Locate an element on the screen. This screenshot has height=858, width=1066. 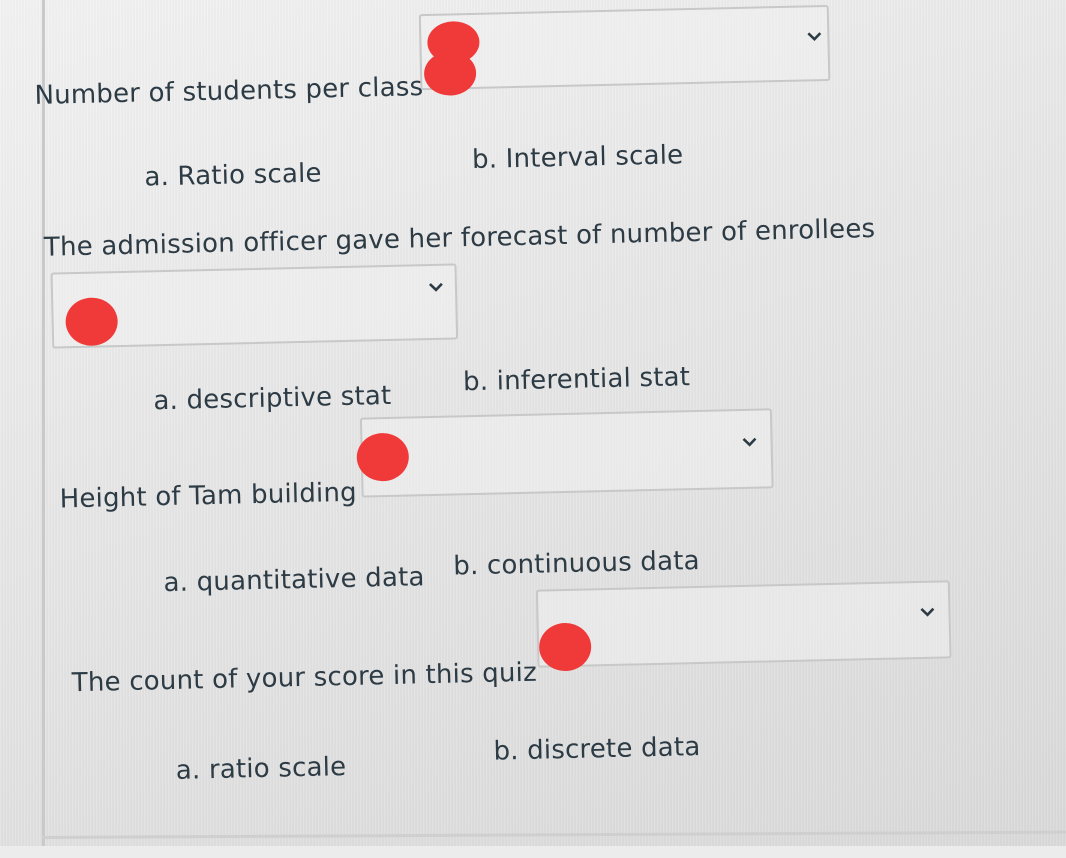
question-4-dropdown is located at coordinates (743, 624).